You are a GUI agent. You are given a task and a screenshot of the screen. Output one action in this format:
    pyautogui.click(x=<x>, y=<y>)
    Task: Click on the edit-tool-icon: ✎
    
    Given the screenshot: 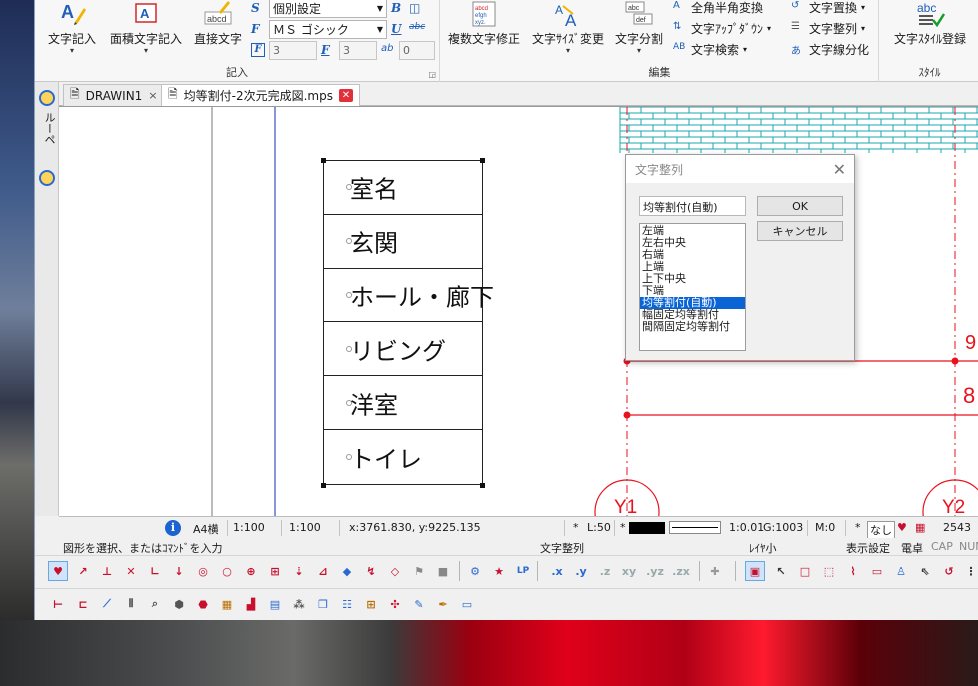 What is the action you would take?
    pyautogui.click(x=419, y=604)
    